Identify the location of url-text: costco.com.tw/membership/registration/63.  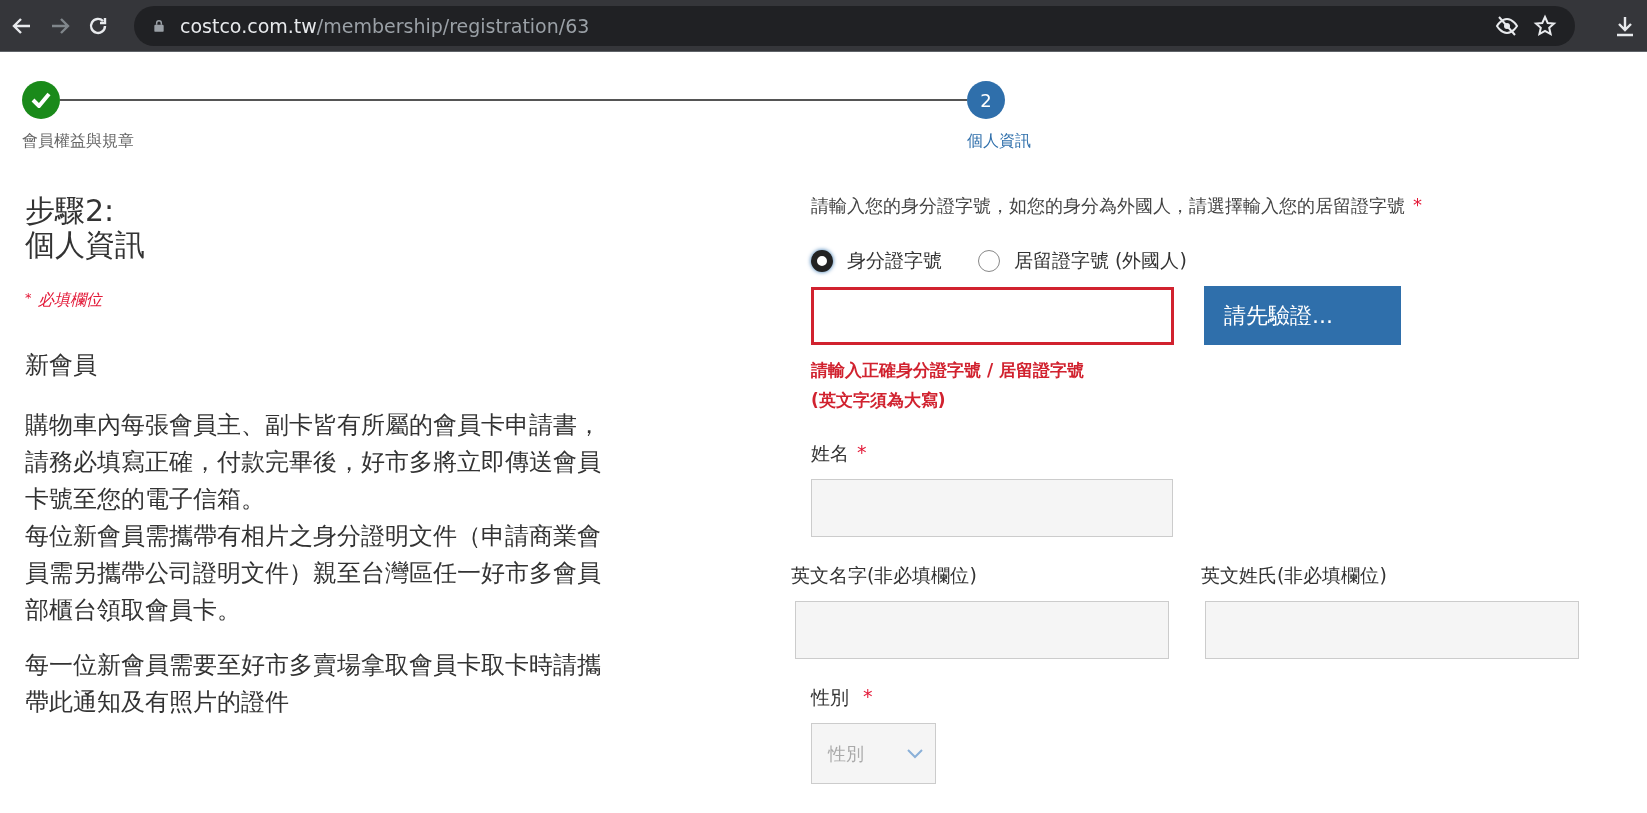
(385, 25).